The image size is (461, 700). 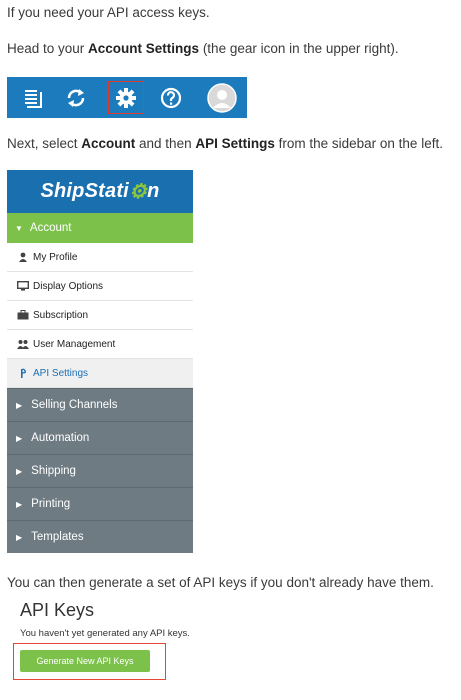 I want to click on caret-down-icon: ▼, so click(x=19, y=228).